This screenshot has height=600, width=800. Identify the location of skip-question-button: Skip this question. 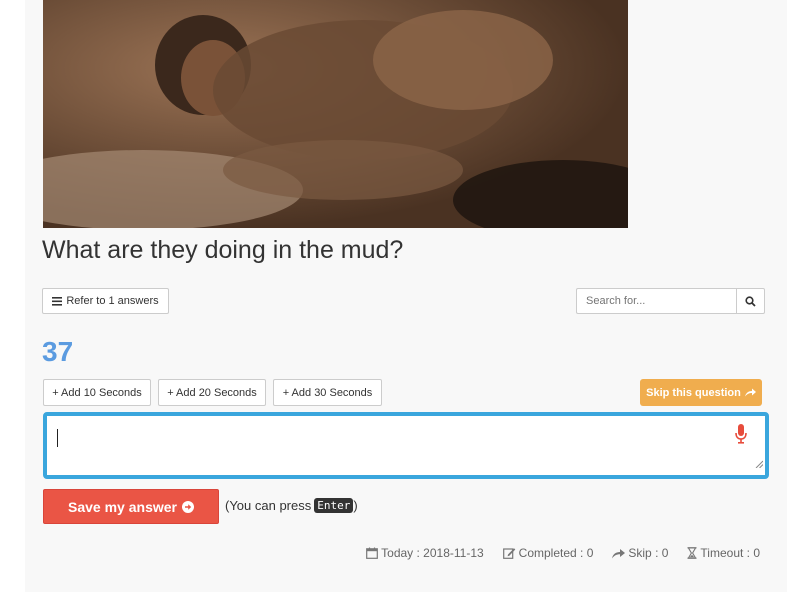
(701, 392).